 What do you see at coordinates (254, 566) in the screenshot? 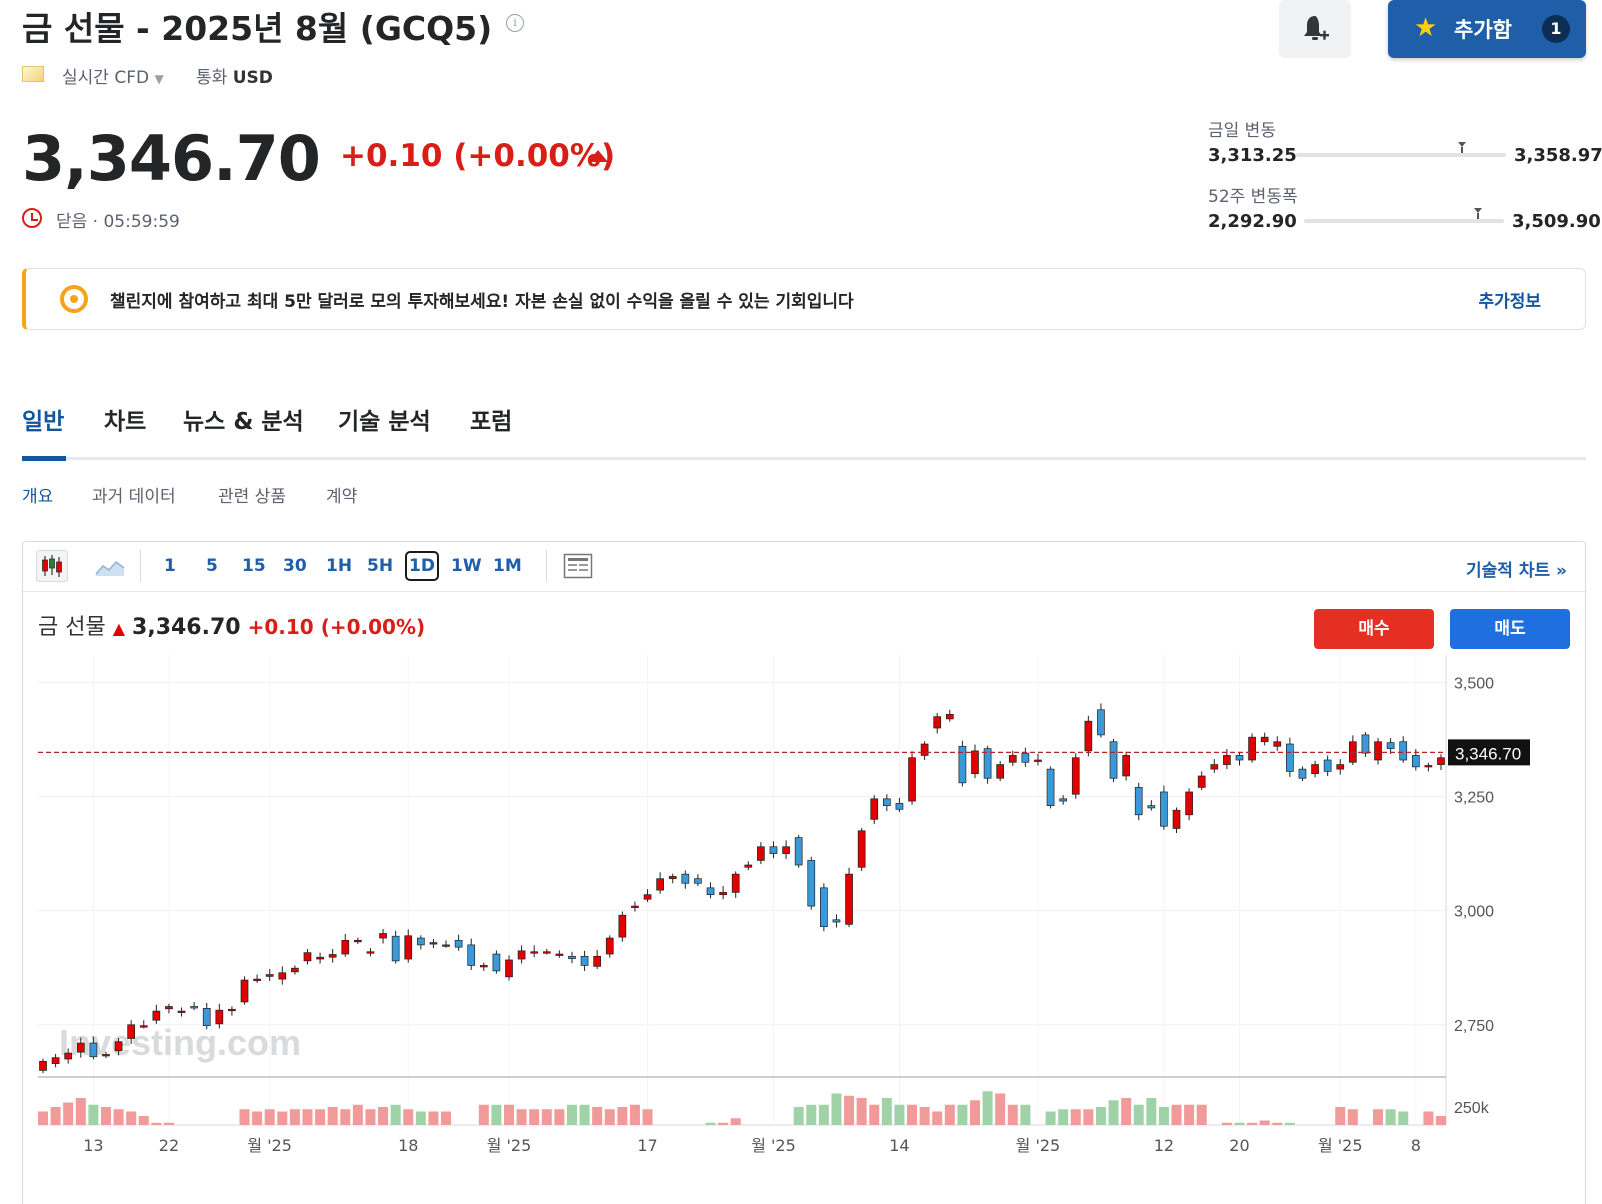
I see `timeframe-15min: 15` at bounding box center [254, 566].